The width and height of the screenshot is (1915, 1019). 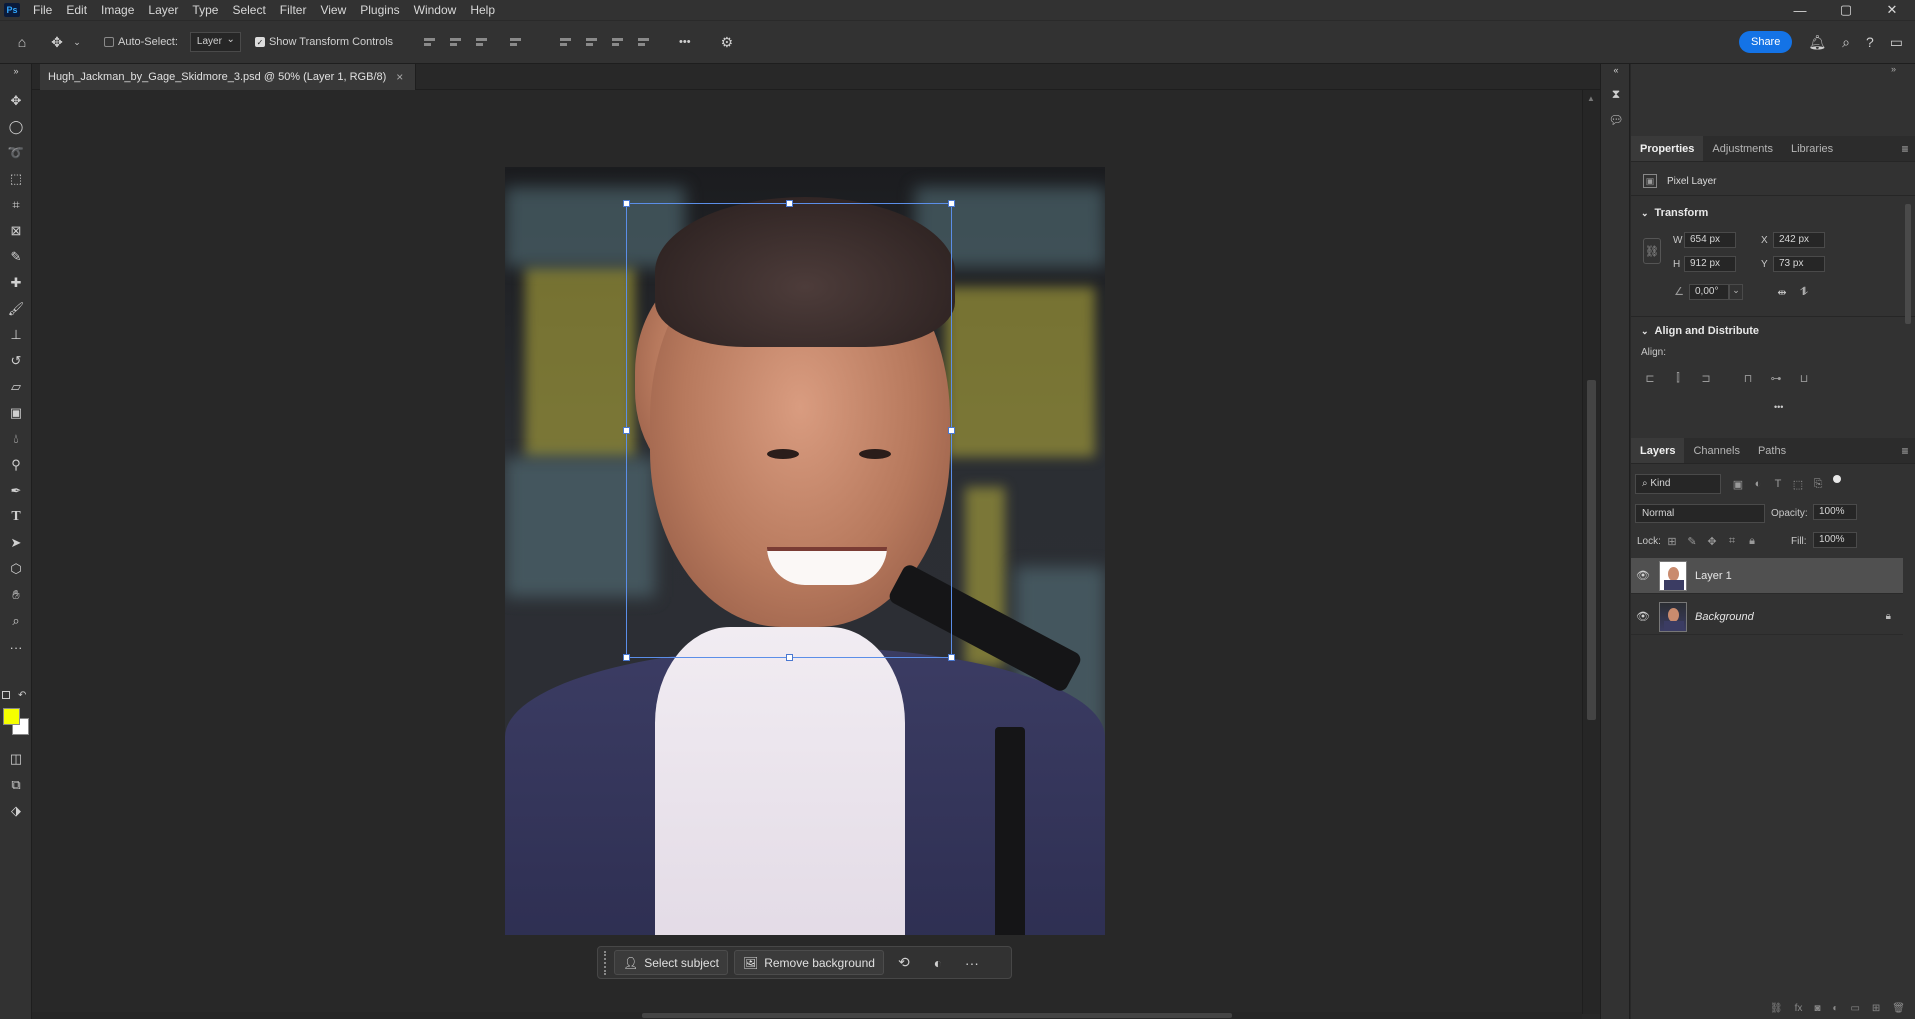 I want to click on menu-filter: Filter, so click(x=293, y=10).